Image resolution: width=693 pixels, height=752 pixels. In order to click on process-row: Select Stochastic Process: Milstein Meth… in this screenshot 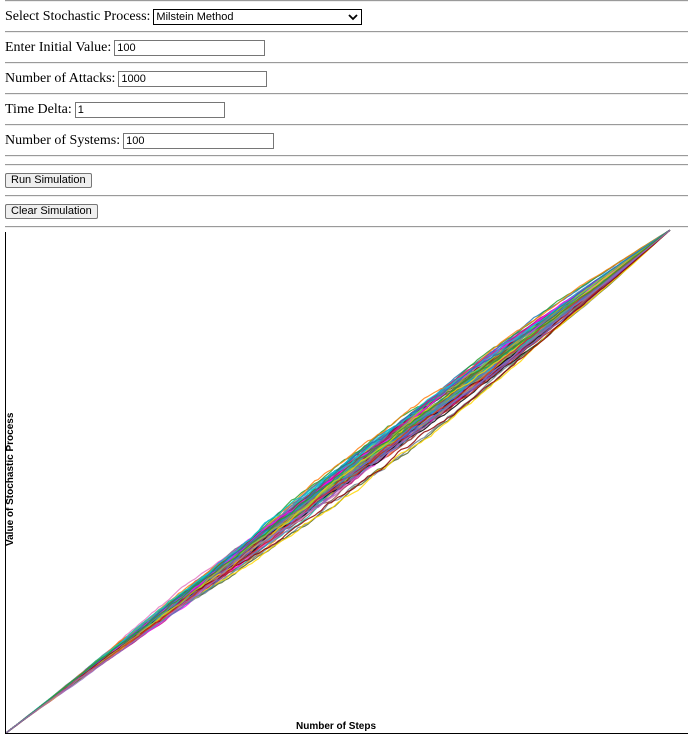, I will do `click(346, 16)`.